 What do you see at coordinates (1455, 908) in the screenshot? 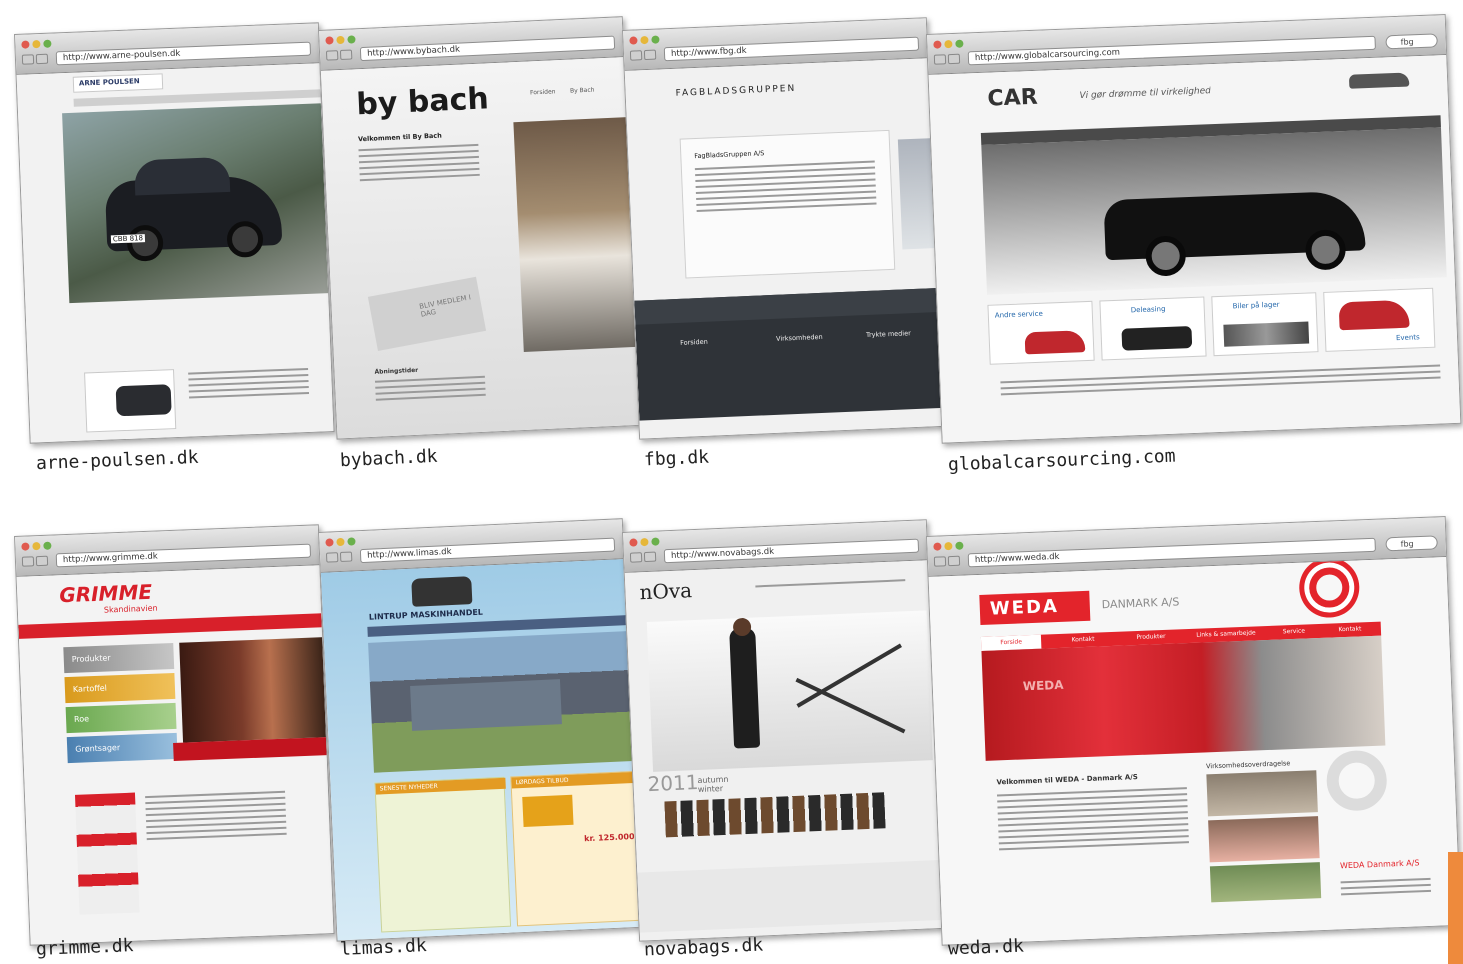
I see `orange-edge-tab` at bounding box center [1455, 908].